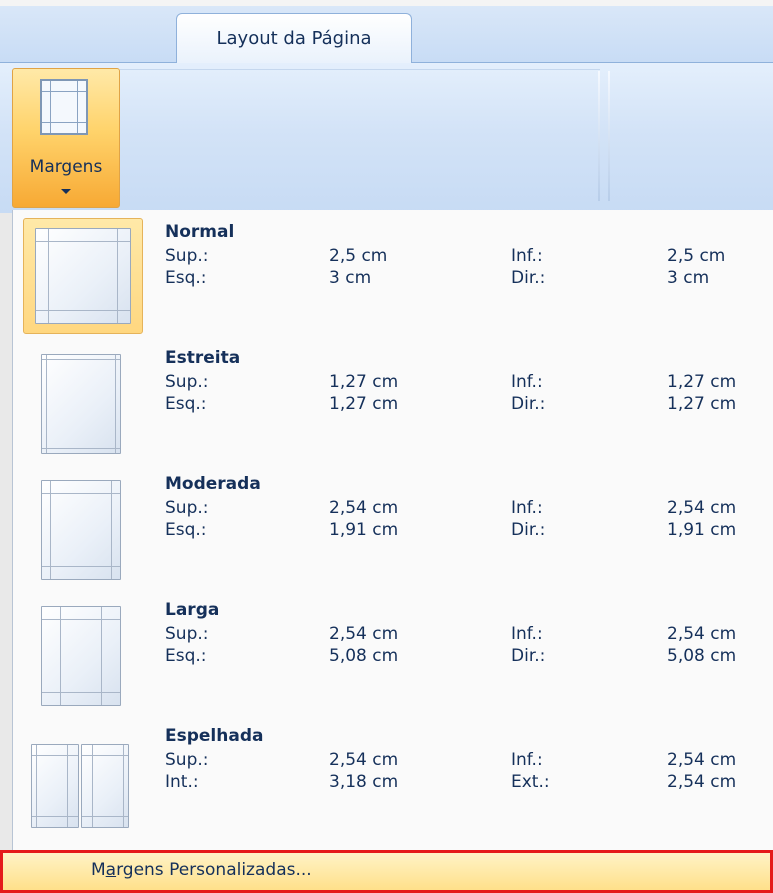  I want to click on ribbon-tab-strip: Layout da Página, so click(386, 31).